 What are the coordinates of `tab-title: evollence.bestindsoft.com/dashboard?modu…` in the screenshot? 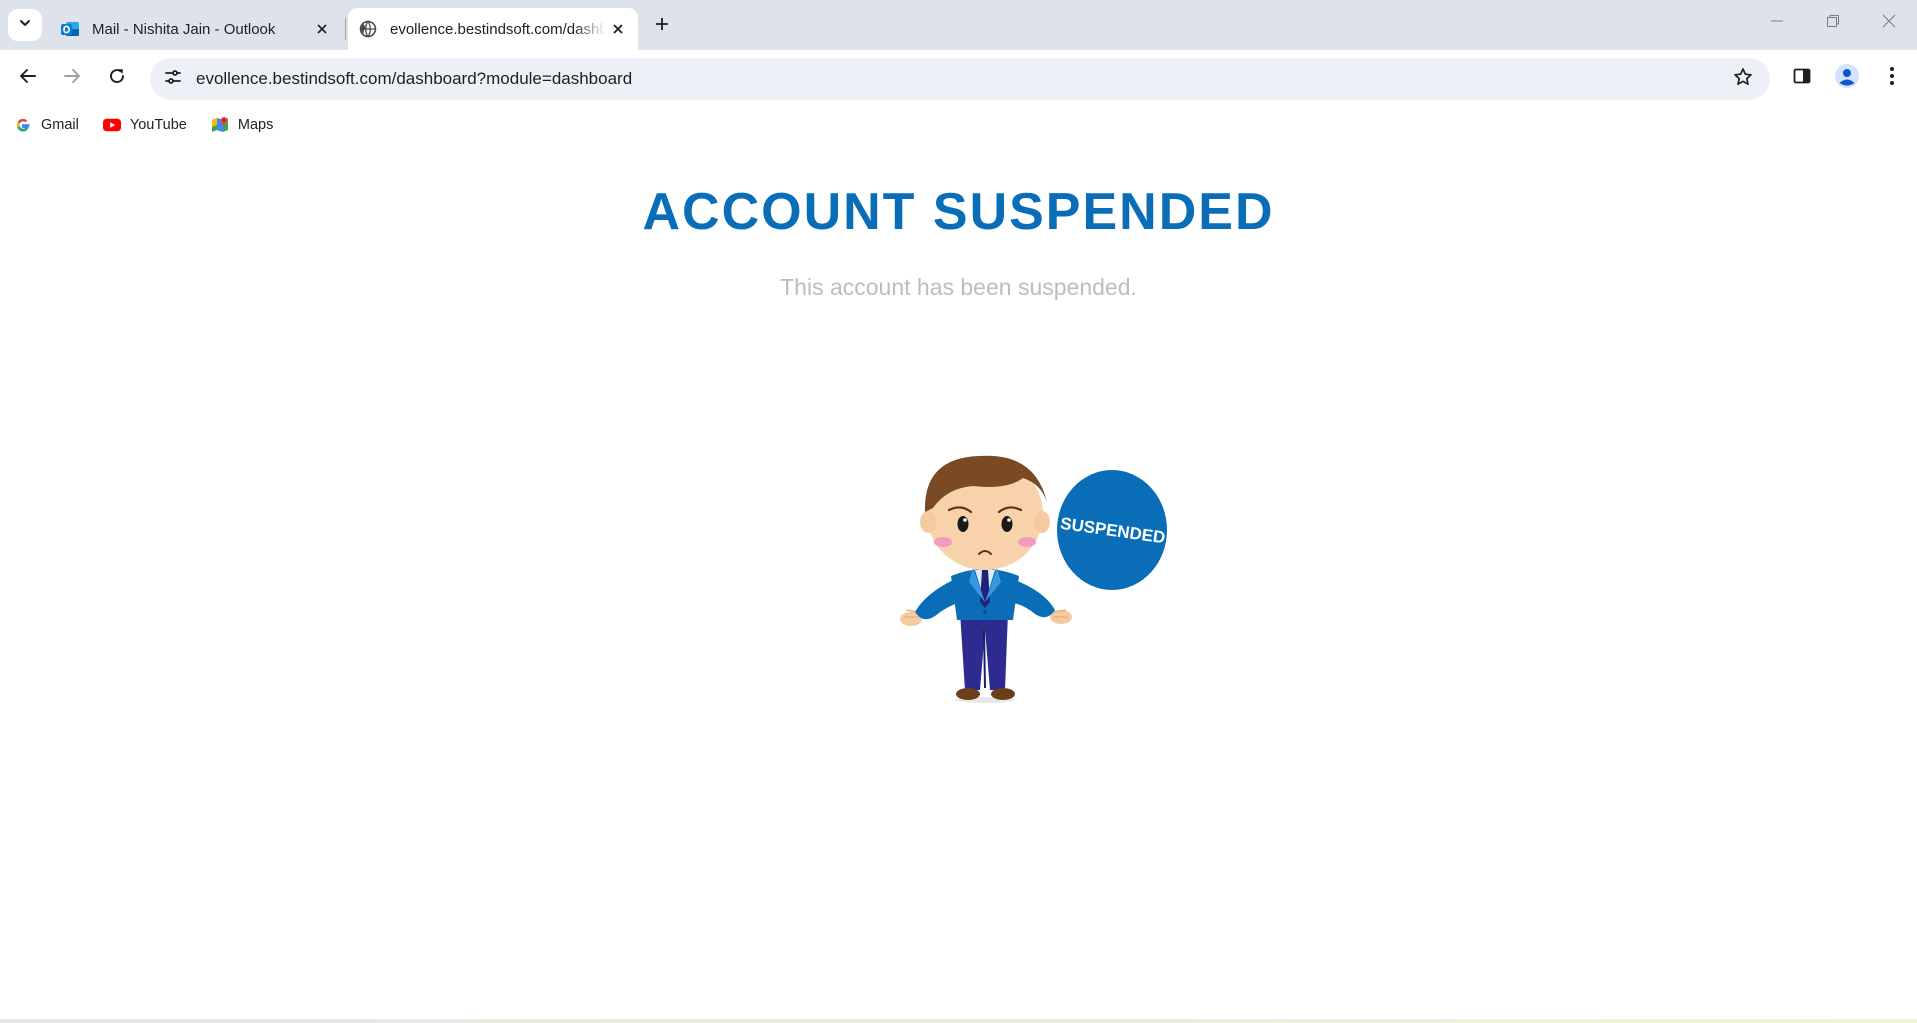 It's located at (498, 29).